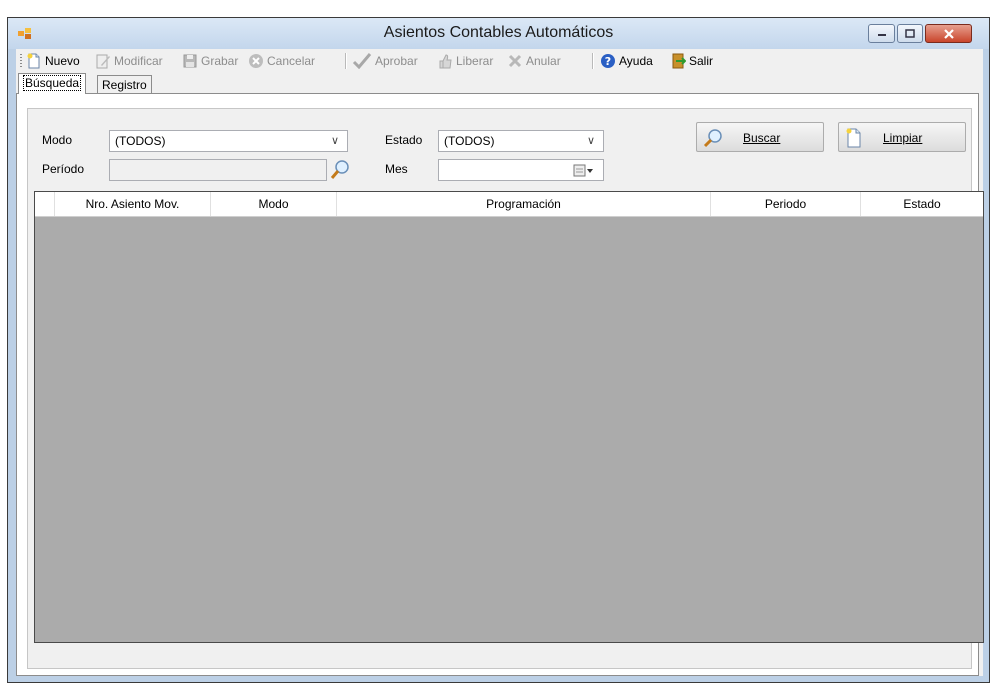  I want to click on column-header-programacion: Programación, so click(524, 204).